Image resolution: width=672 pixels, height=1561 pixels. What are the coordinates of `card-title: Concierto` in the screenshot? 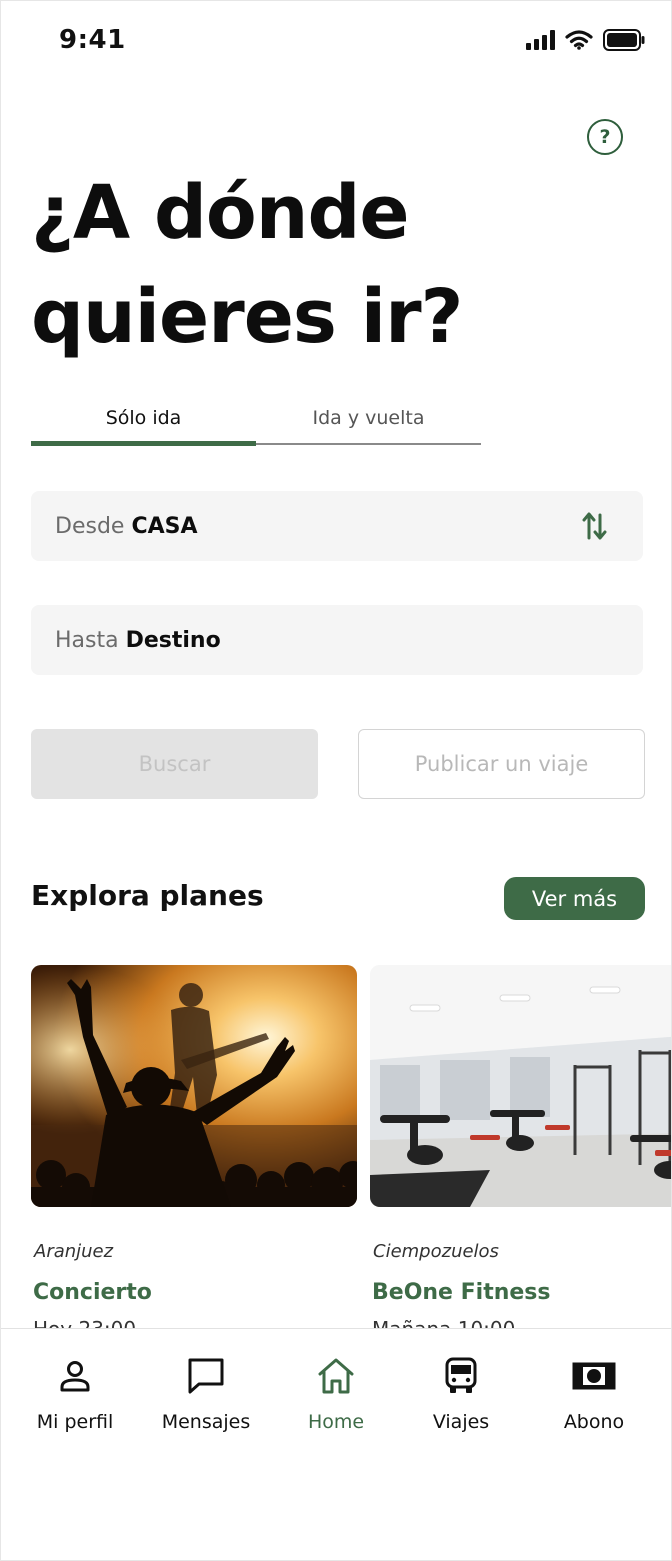 It's located at (92, 1292).